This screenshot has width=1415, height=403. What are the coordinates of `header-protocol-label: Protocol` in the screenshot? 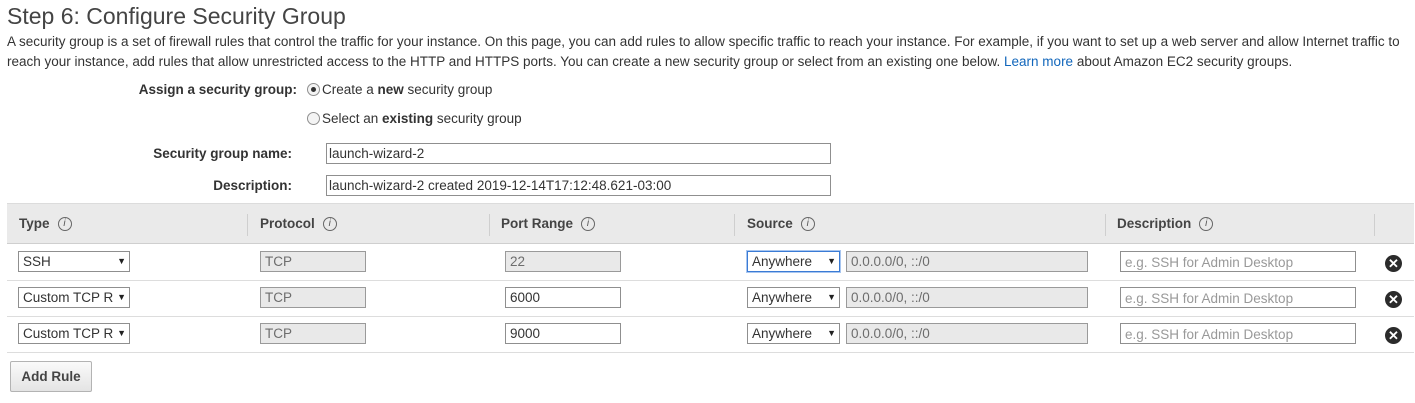 It's located at (287, 223).